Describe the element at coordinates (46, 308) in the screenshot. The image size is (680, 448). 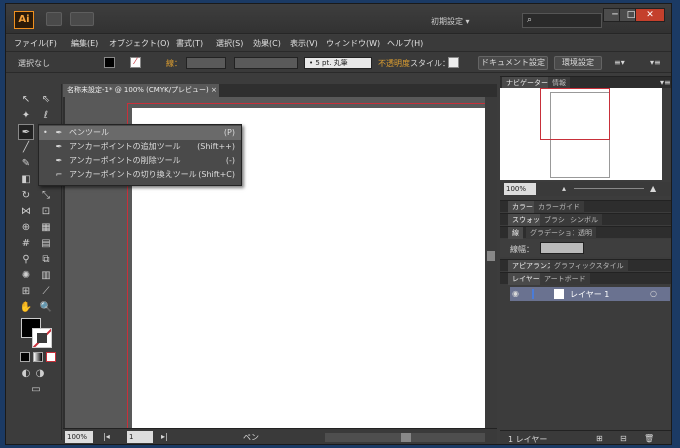
I see `zoom-tool-icon: 🔍` at that location.